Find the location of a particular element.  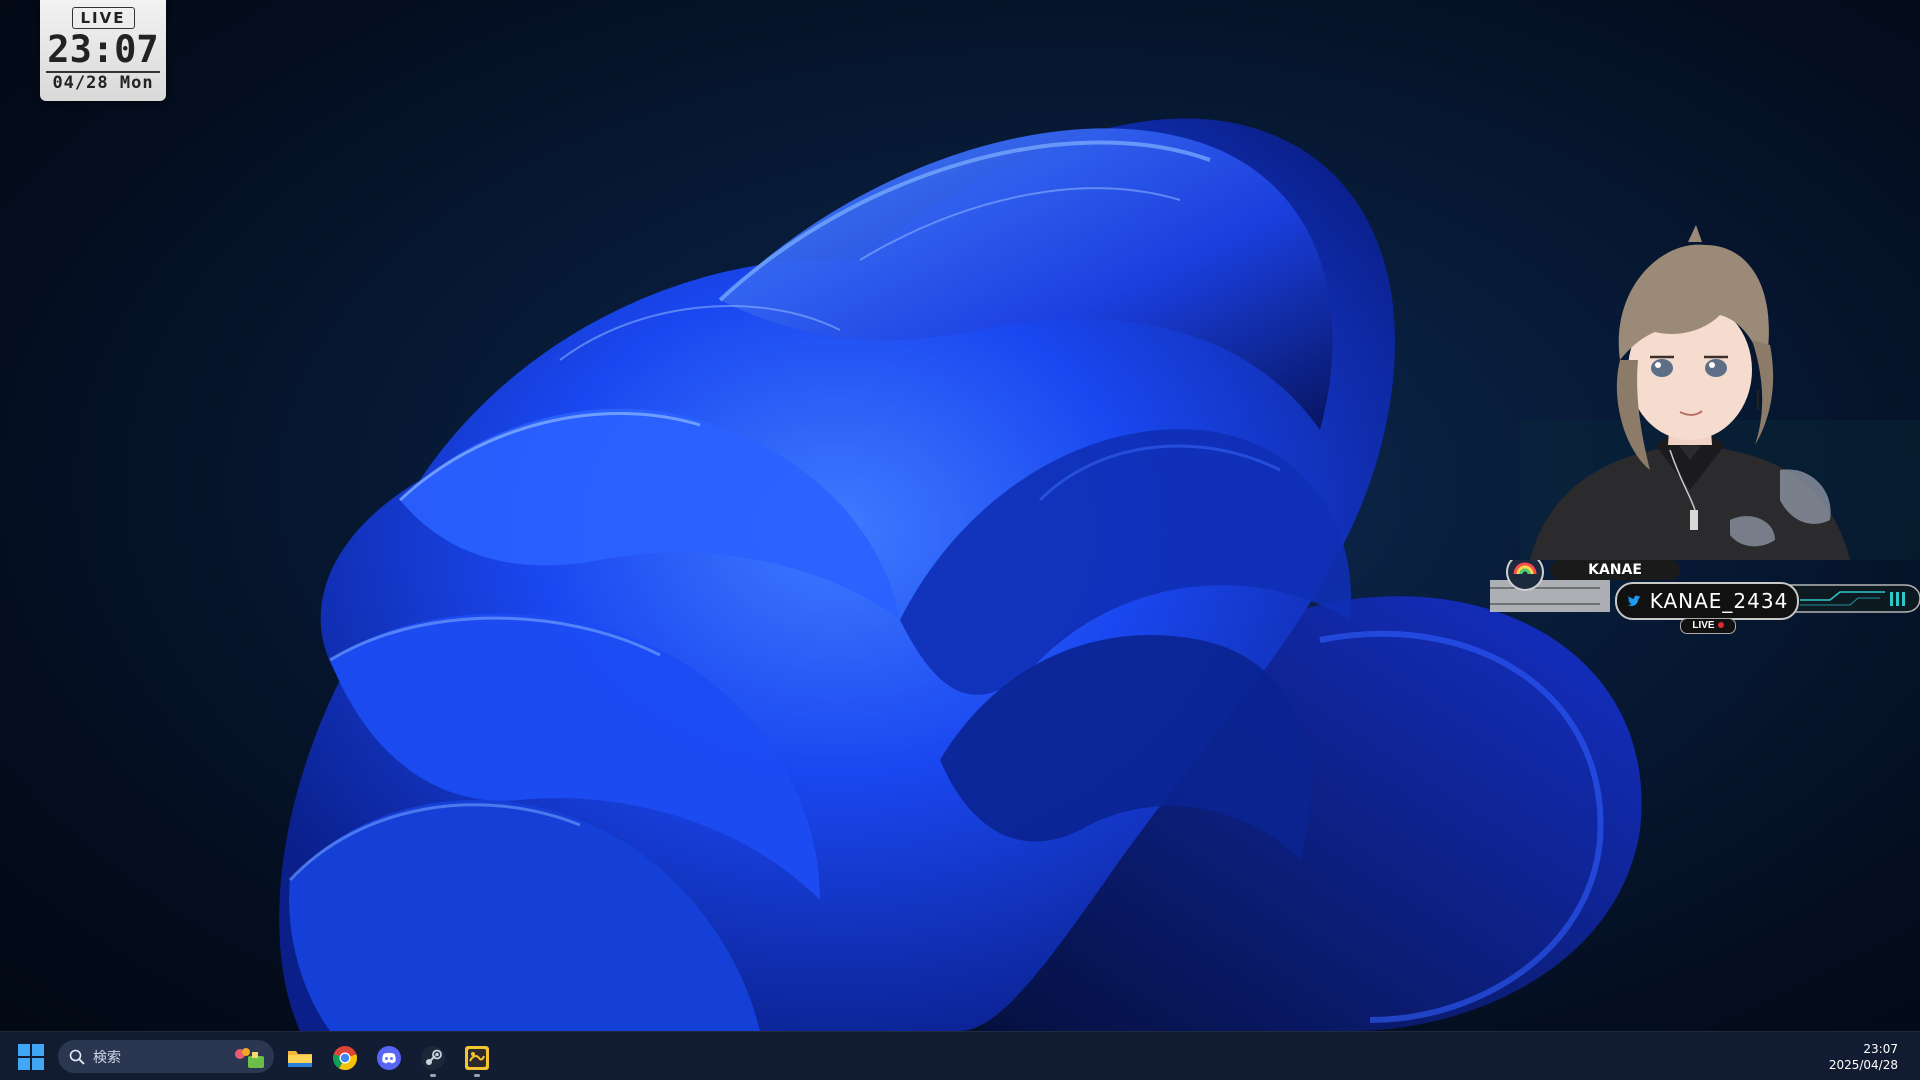

app-icon is located at coordinates (477, 1058).